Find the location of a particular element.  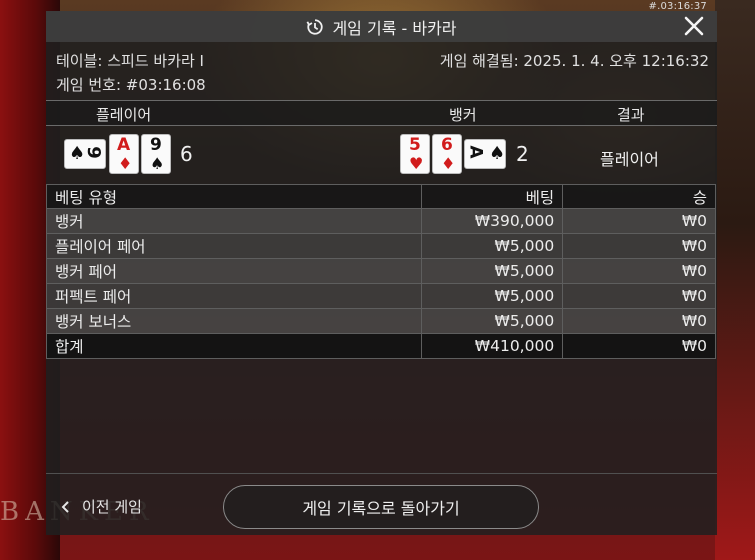

bet-type: 뱅커 is located at coordinates (234, 221).